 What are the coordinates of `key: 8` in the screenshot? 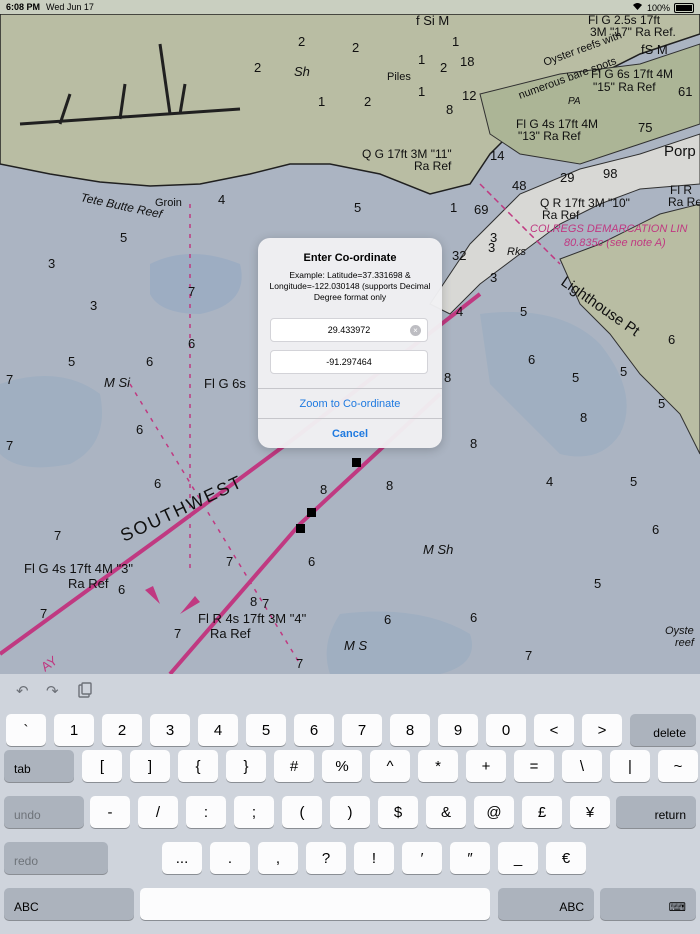 It's located at (410, 730).